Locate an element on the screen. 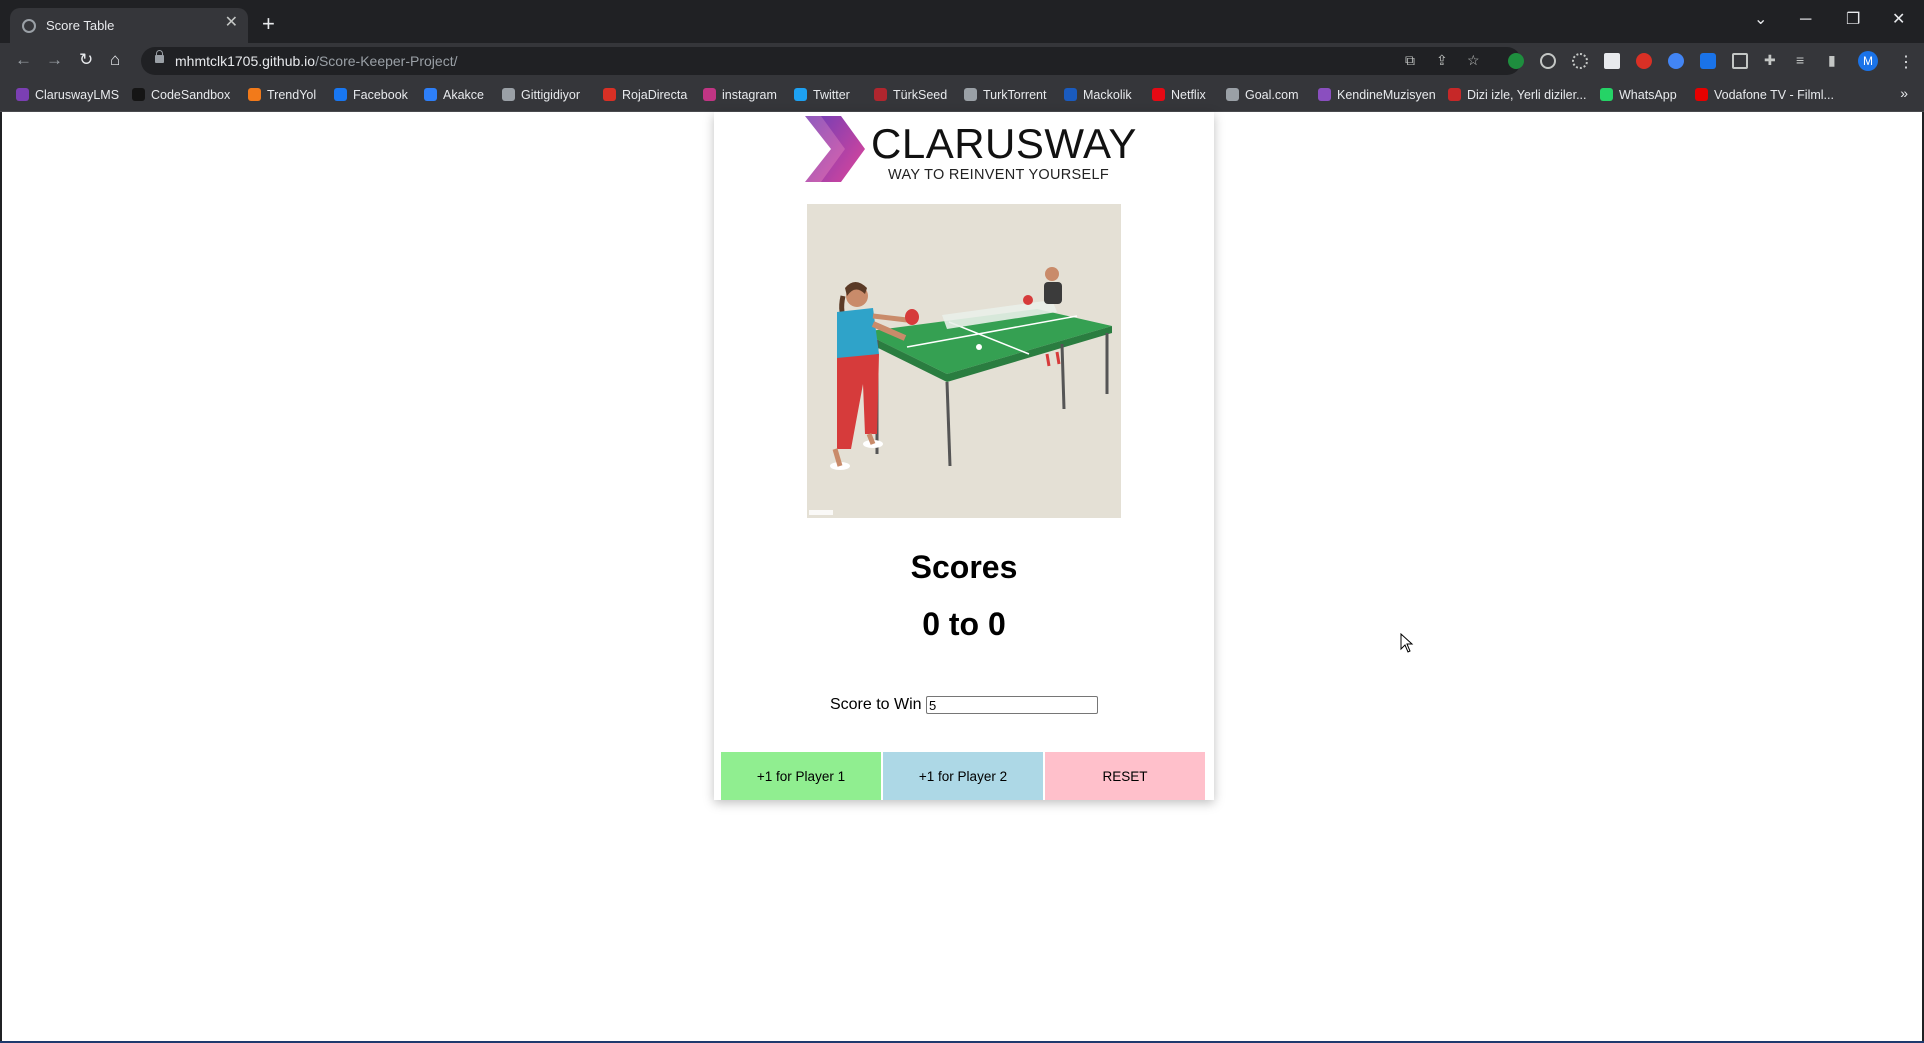 The image size is (1924, 1043). bookmark-label: ClaruswayLMS is located at coordinates (77, 95).